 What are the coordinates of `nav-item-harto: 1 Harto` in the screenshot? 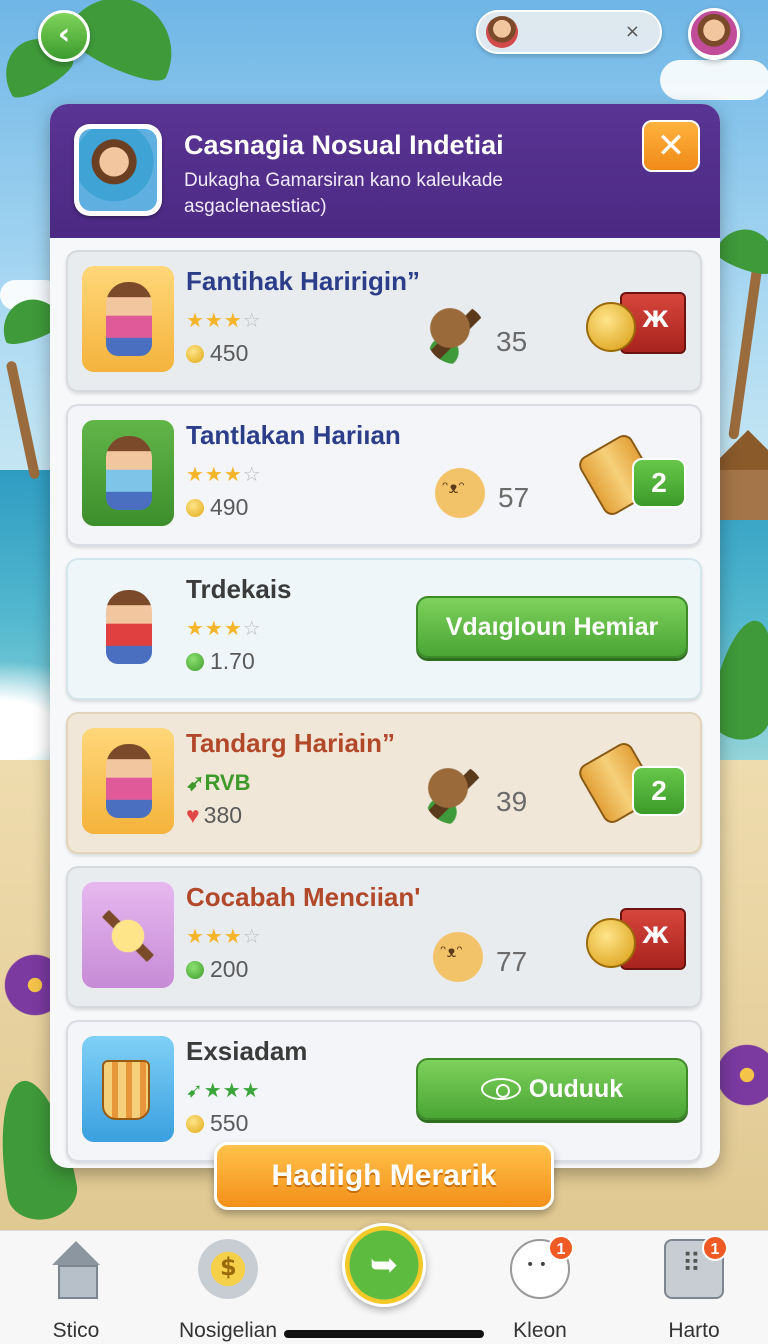 It's located at (694, 1288).